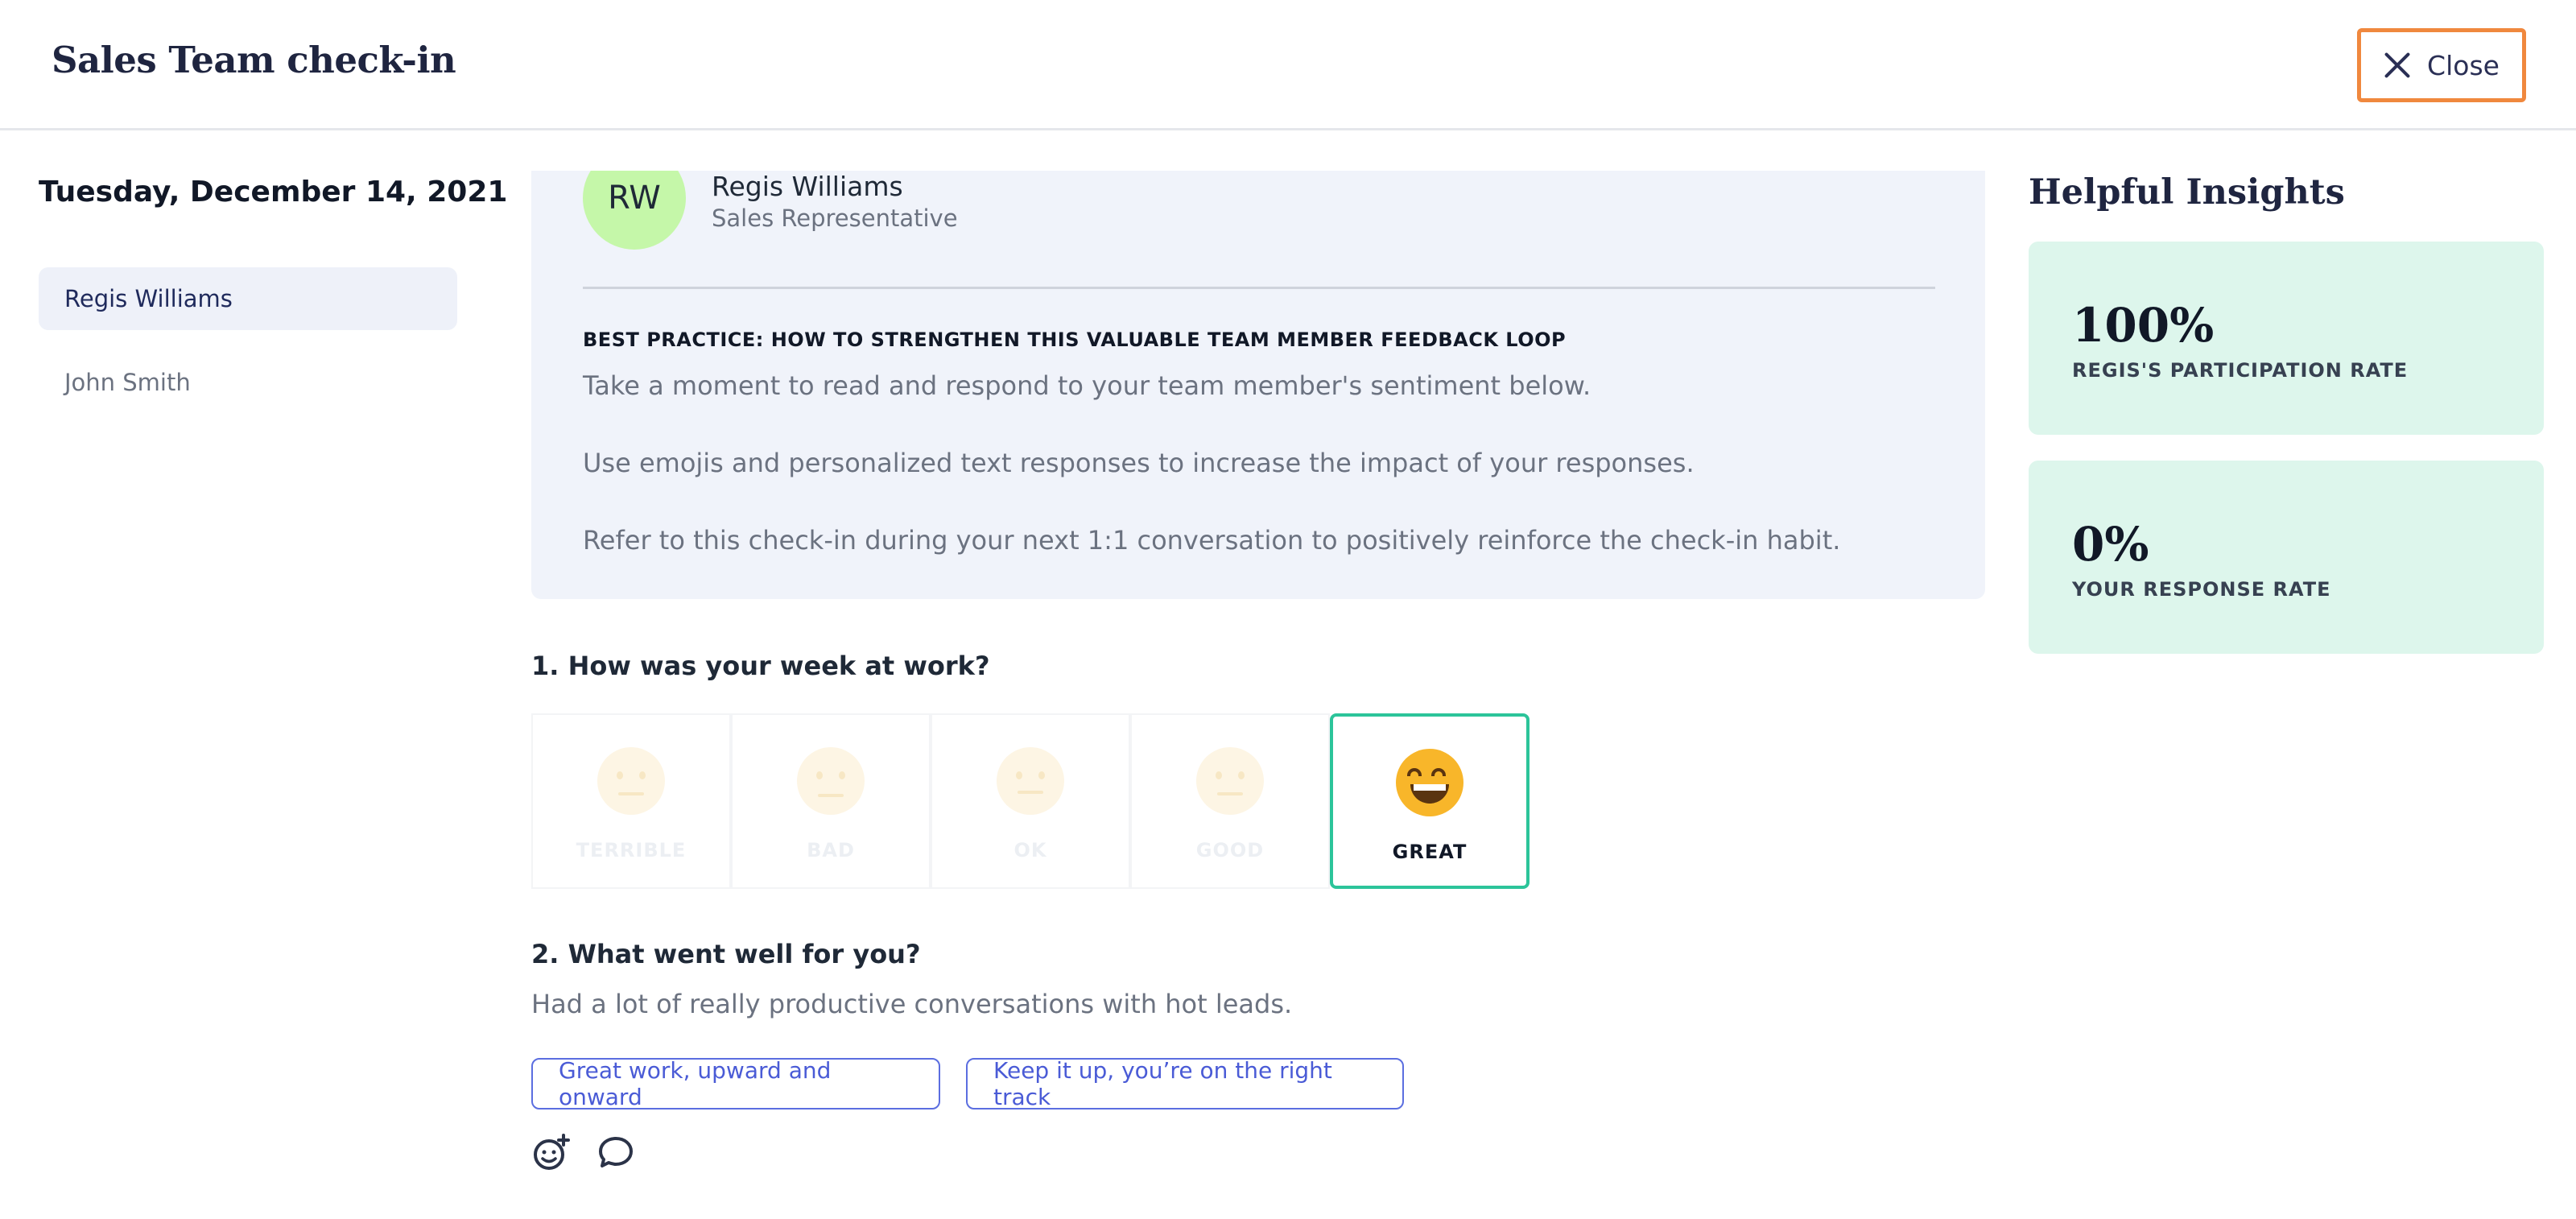 The image size is (2576, 1219). What do you see at coordinates (127, 382) in the screenshot?
I see `sidebar-item-label: John Smith` at bounding box center [127, 382].